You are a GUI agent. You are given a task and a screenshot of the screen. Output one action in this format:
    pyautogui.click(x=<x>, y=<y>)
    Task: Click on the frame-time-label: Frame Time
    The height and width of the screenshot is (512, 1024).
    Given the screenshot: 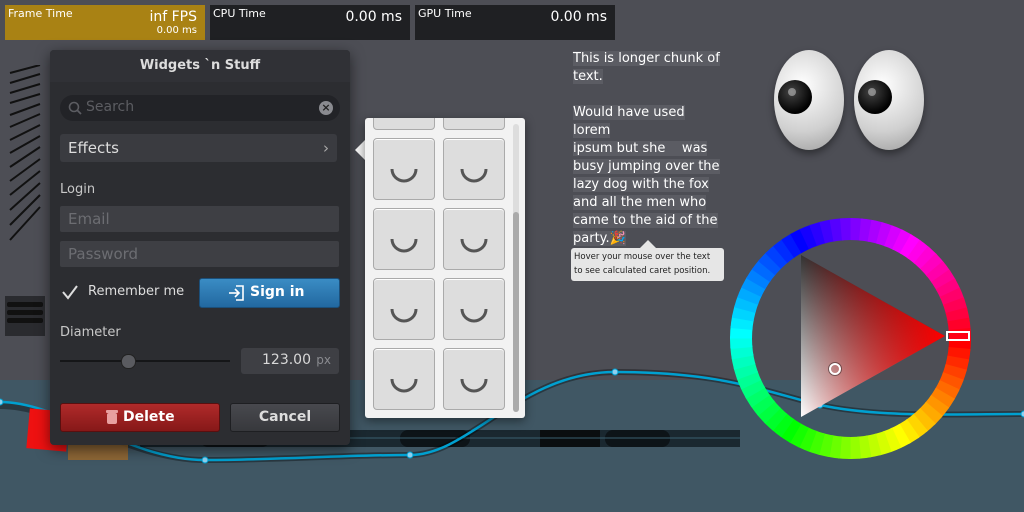 What is the action you would take?
    pyautogui.click(x=40, y=13)
    